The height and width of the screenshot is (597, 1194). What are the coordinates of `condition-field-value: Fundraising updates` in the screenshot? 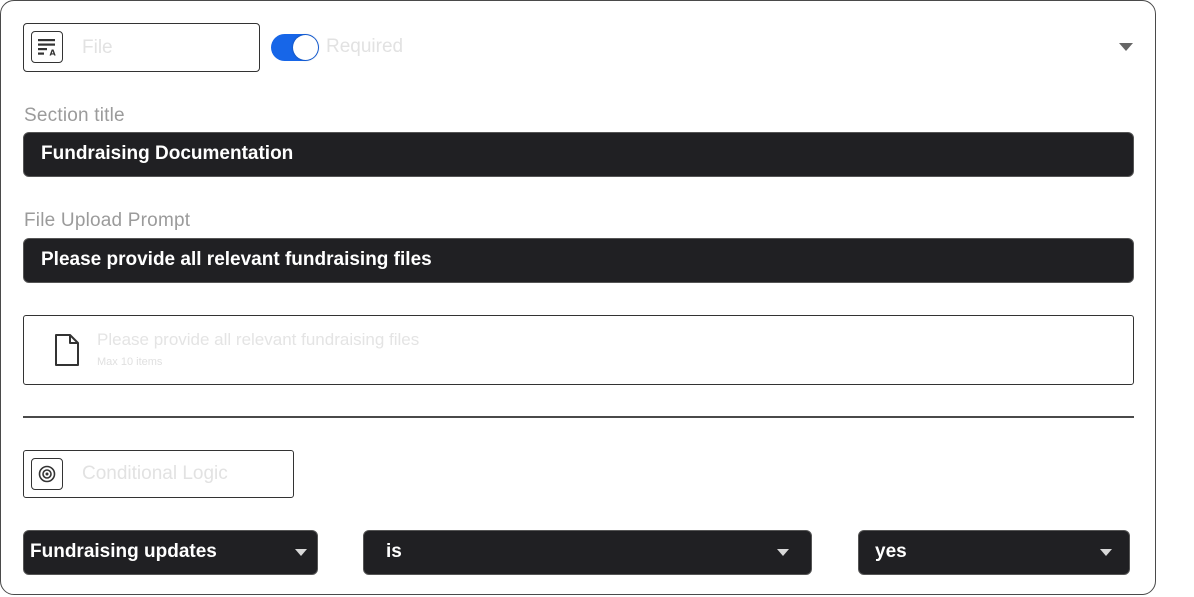 It's located at (123, 551).